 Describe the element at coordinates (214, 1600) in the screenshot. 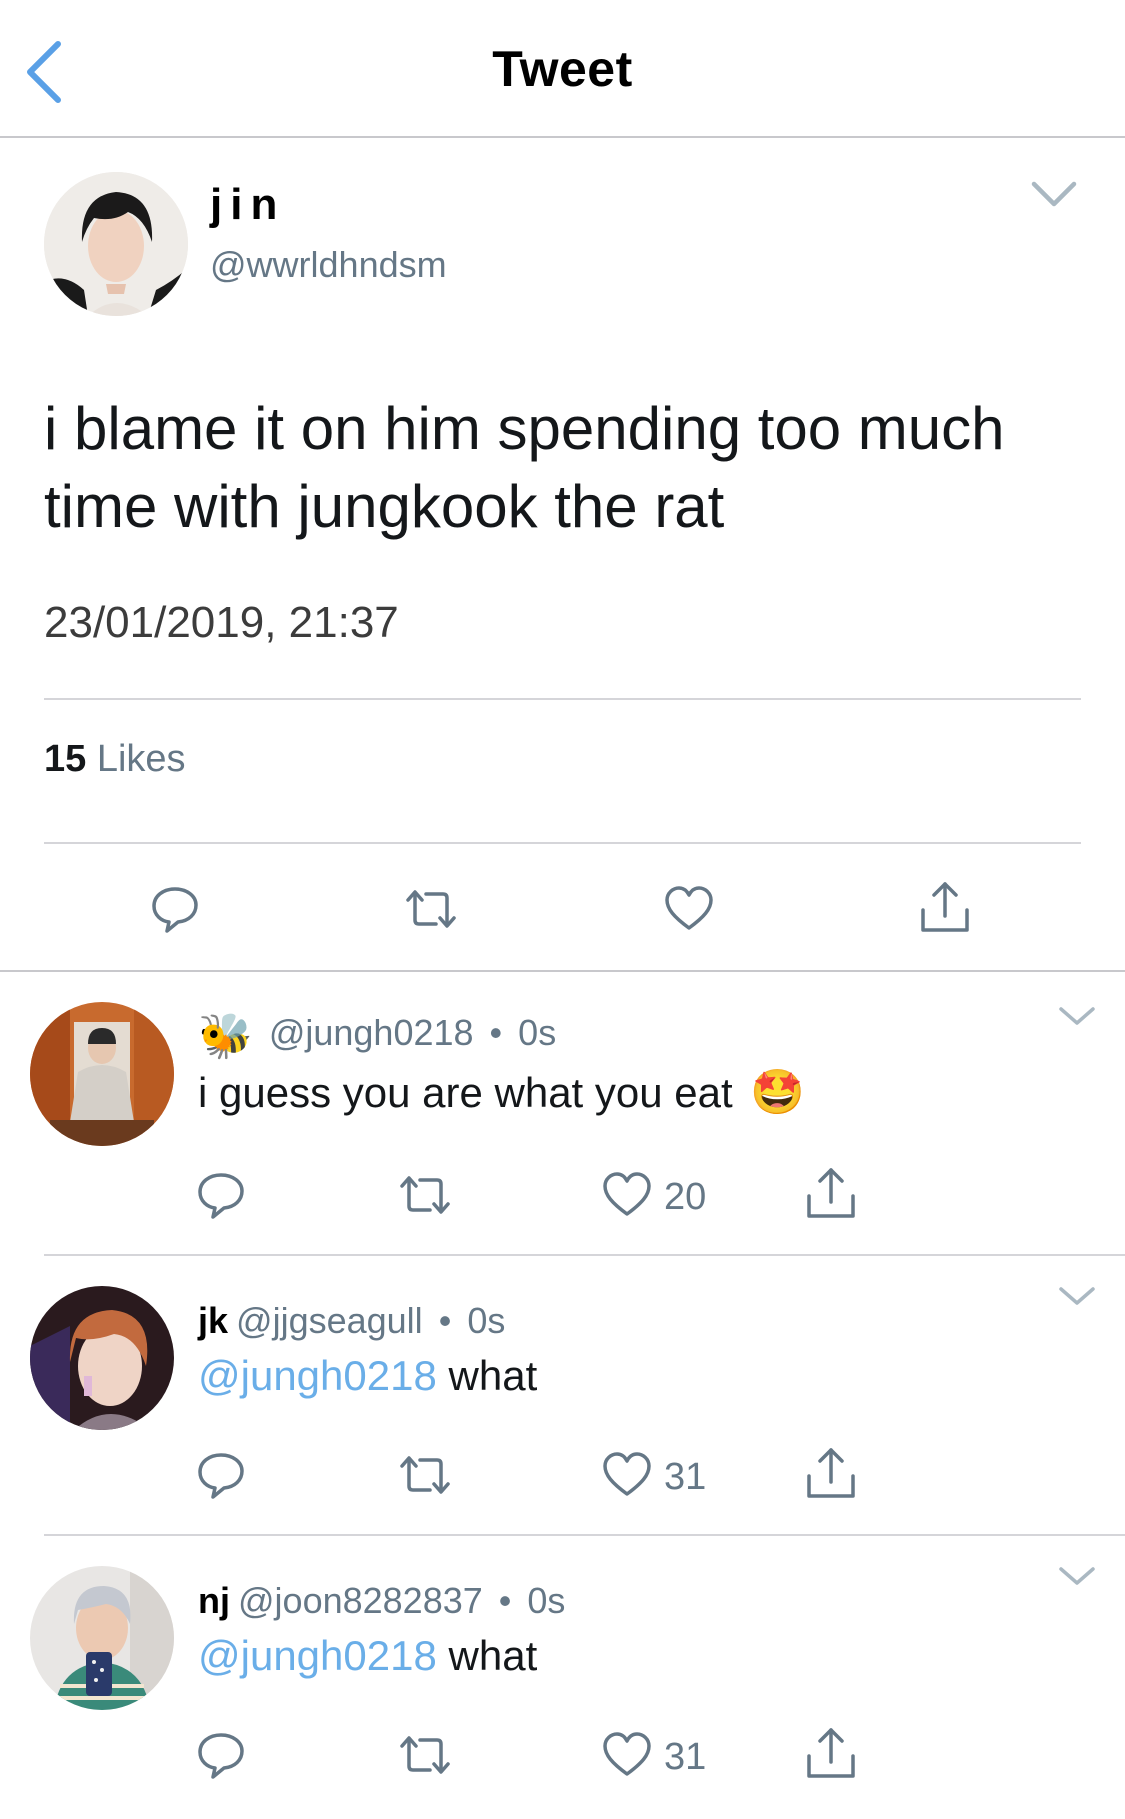

I see `reply-author-name: nj` at that location.